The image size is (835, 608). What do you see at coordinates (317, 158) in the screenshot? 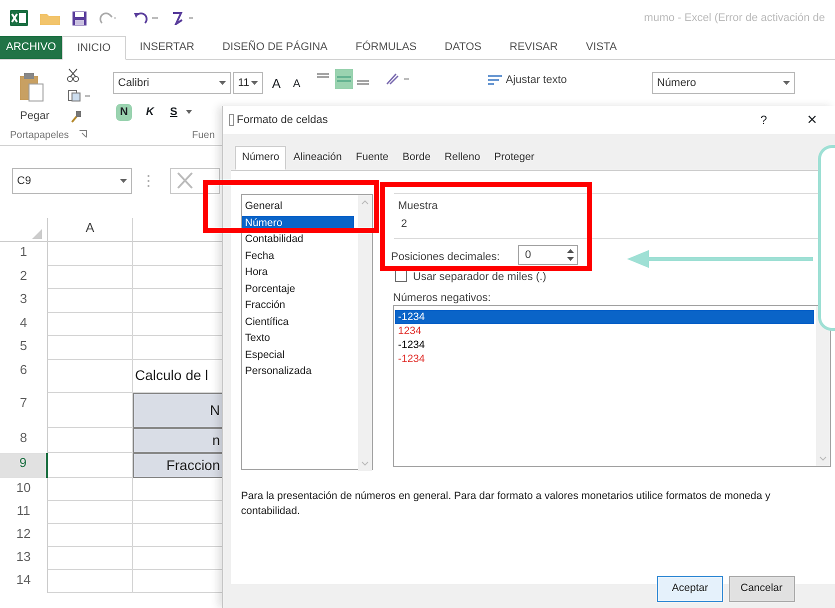
I see `dialog-tab: Alineación` at bounding box center [317, 158].